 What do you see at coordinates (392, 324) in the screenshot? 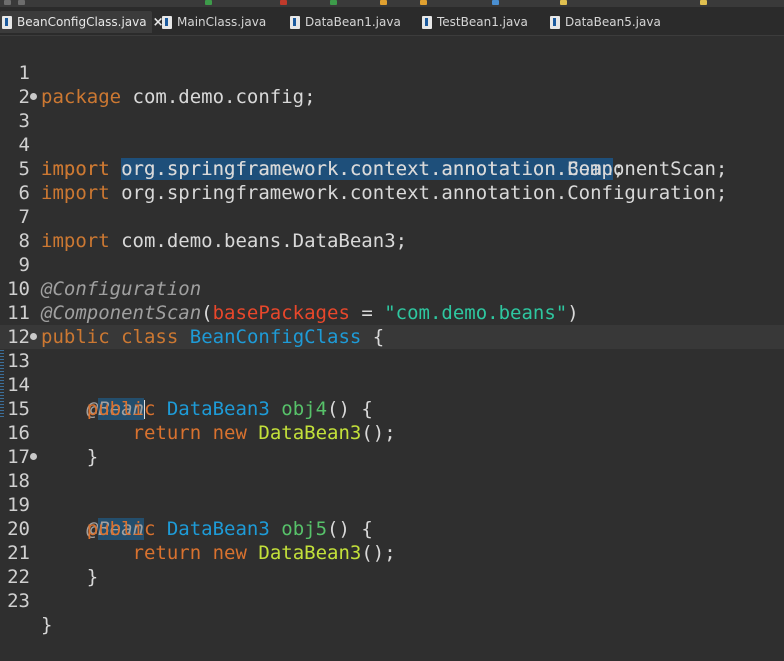
I see `code-line: 12` at bounding box center [392, 324].